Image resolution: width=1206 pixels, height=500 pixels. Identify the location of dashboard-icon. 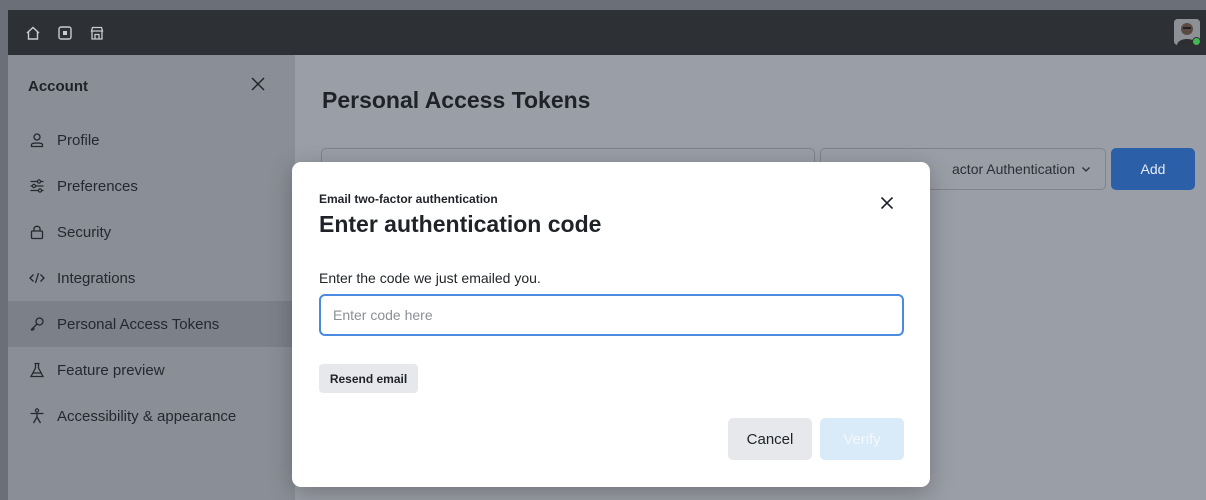
(65, 33).